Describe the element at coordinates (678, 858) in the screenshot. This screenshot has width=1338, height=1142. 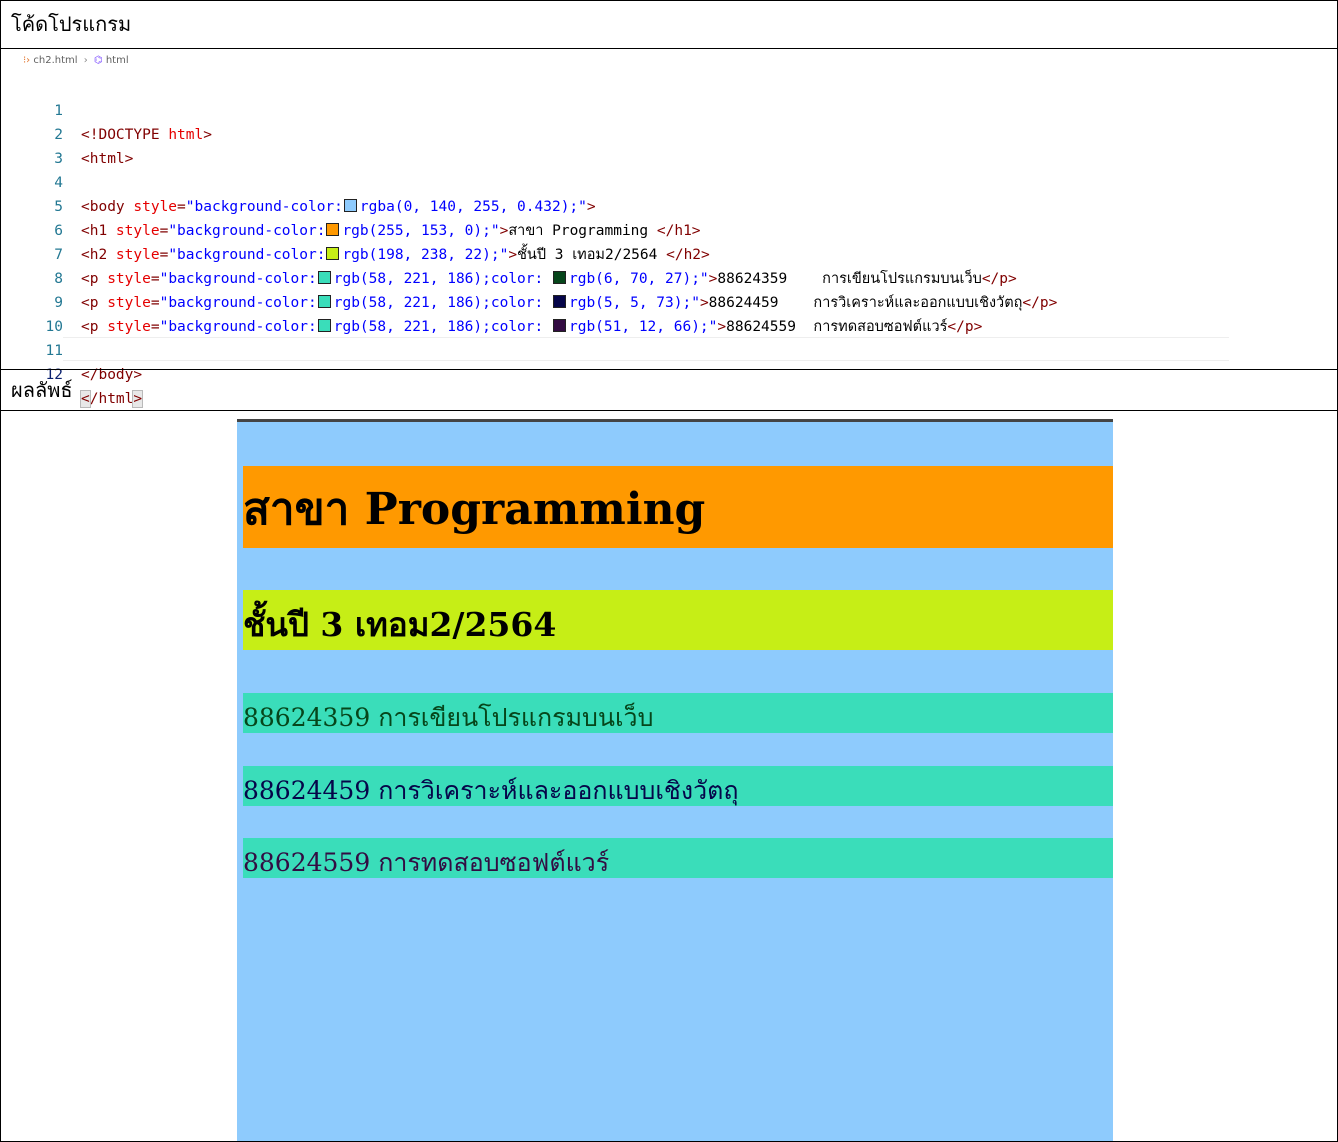
I see `paragraph-3: 88624559 การทดสอบซอฟต์แวร์` at that location.